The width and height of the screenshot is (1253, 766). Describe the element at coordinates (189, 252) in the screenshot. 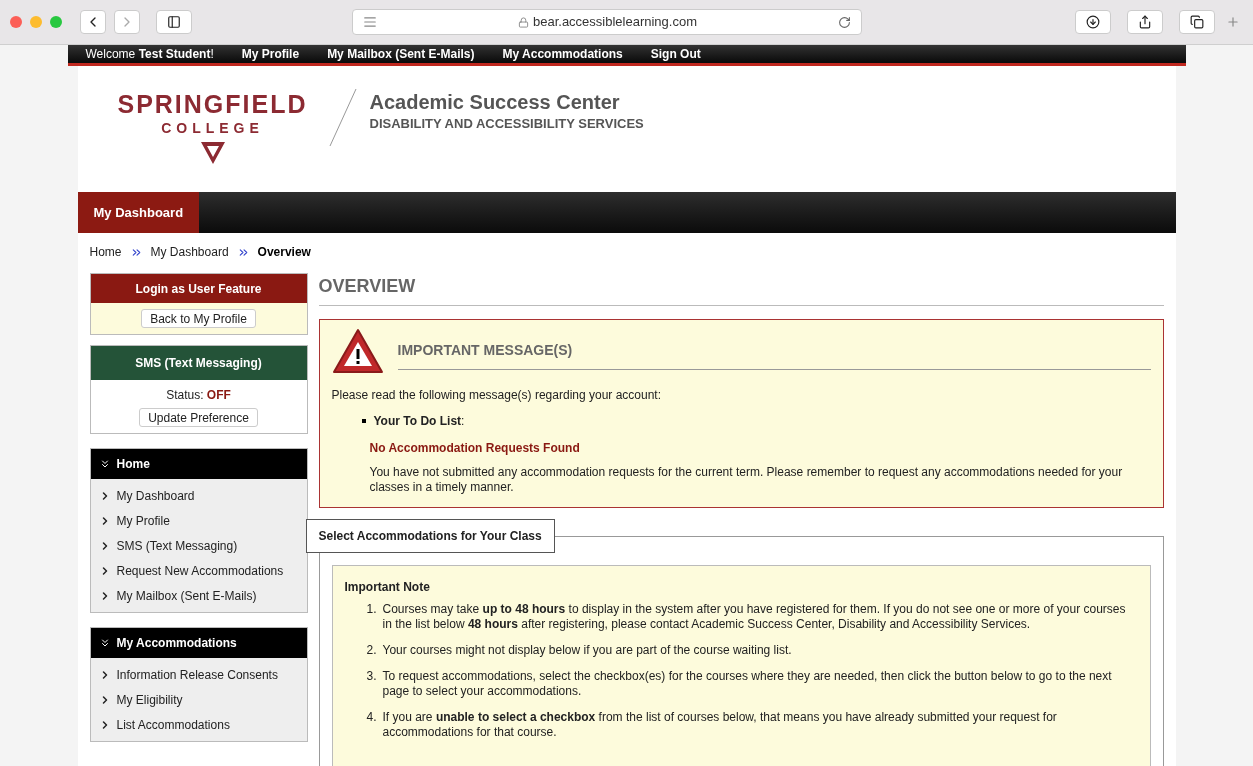

I see `breadcrumb-link: My Dashboard` at that location.